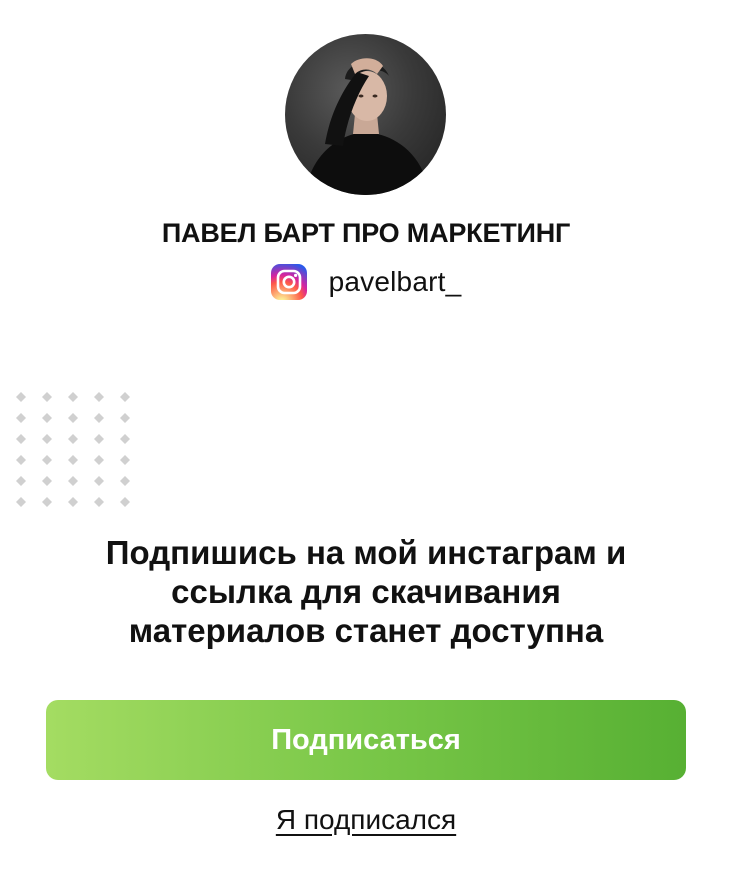 This screenshot has height=872, width=732. Describe the element at coordinates (367, 126) in the screenshot. I see `avatar-photo` at that location.